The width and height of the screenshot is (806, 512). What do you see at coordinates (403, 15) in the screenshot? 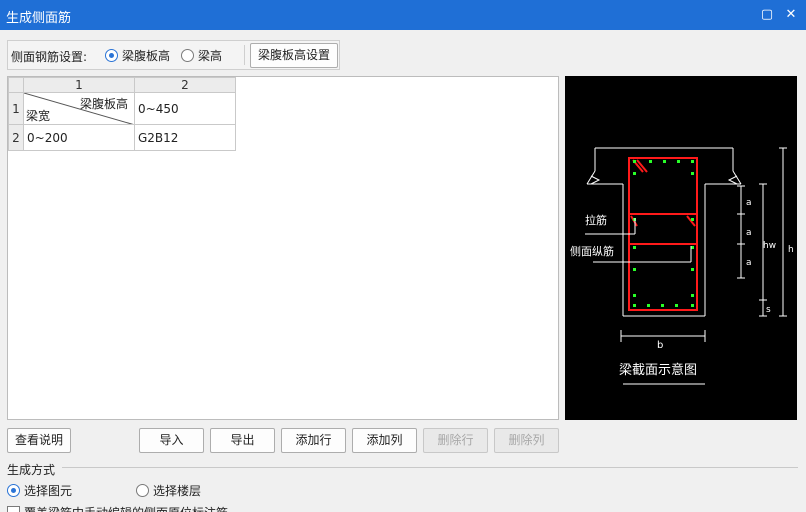
I see `title-bar: 生成侧面筋 ▢ ✕` at bounding box center [403, 15].